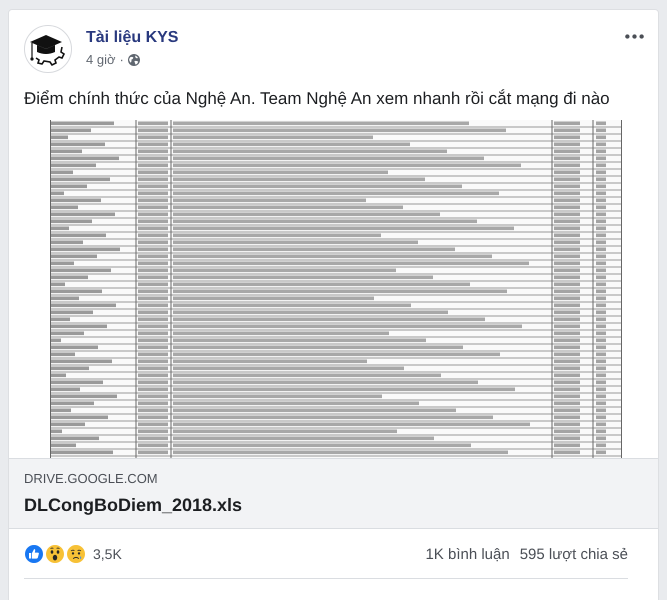 This screenshot has width=667, height=600. I want to click on reaction-count: 3,5K, so click(107, 554).